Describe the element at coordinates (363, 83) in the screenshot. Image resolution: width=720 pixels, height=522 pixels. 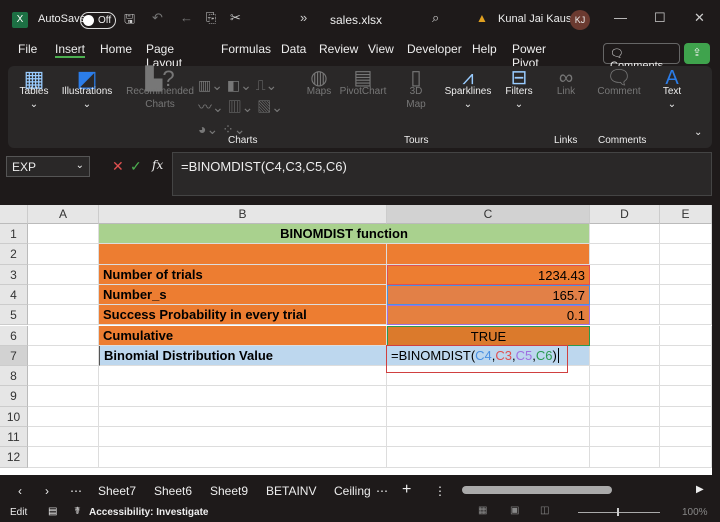
I see `pivotchart-button: ▤ PivotChart` at that location.